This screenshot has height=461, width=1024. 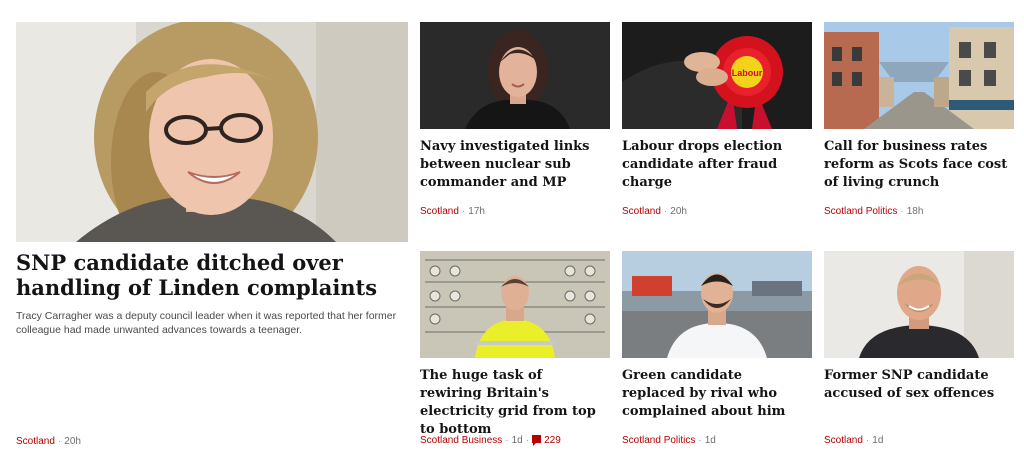 I want to click on timestamp: 17h, so click(x=476, y=211).